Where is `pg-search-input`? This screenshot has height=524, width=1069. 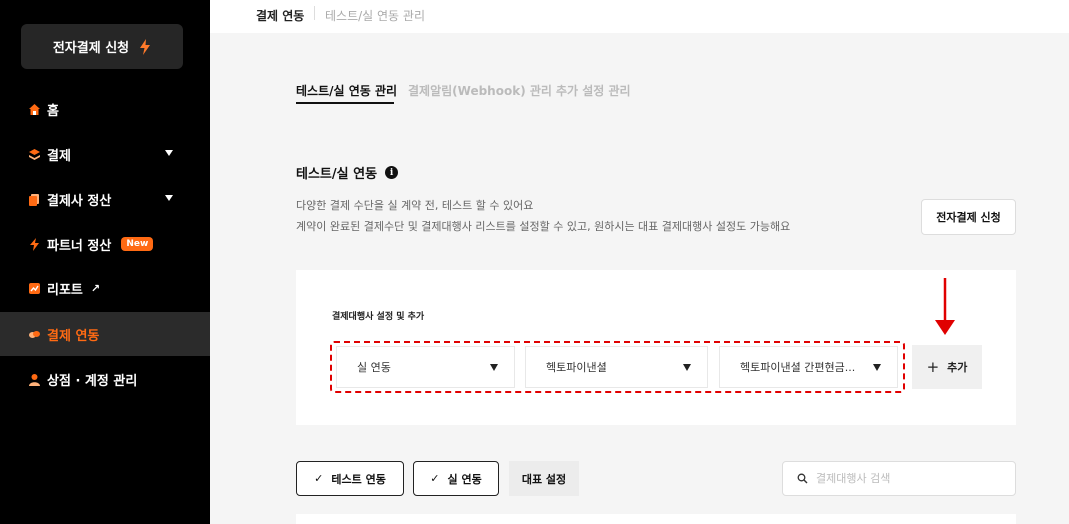
pg-search-input is located at coordinates (911, 478).